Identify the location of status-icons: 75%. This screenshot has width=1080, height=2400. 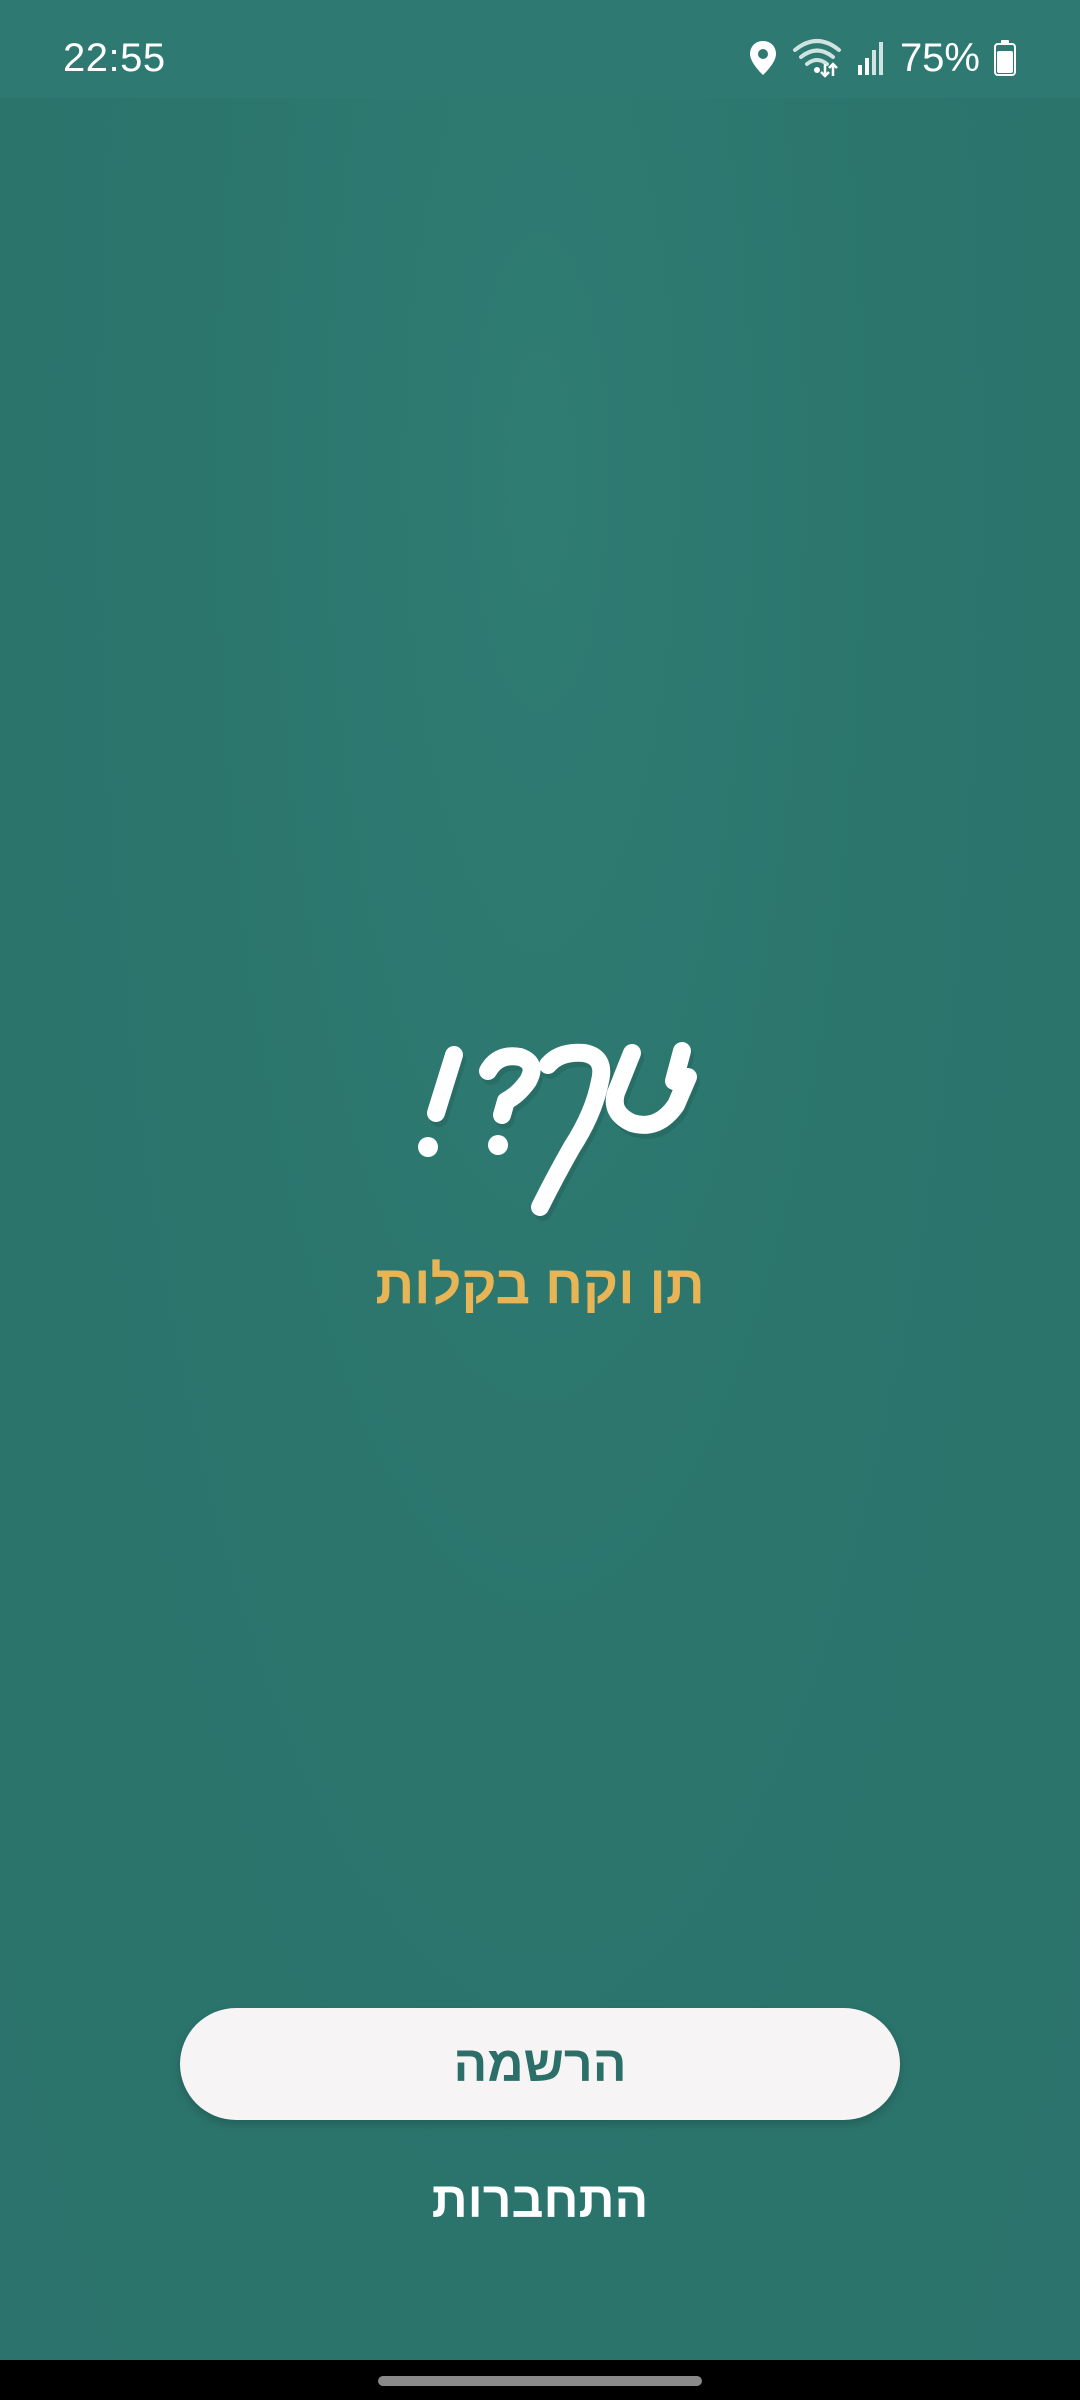
(882, 58).